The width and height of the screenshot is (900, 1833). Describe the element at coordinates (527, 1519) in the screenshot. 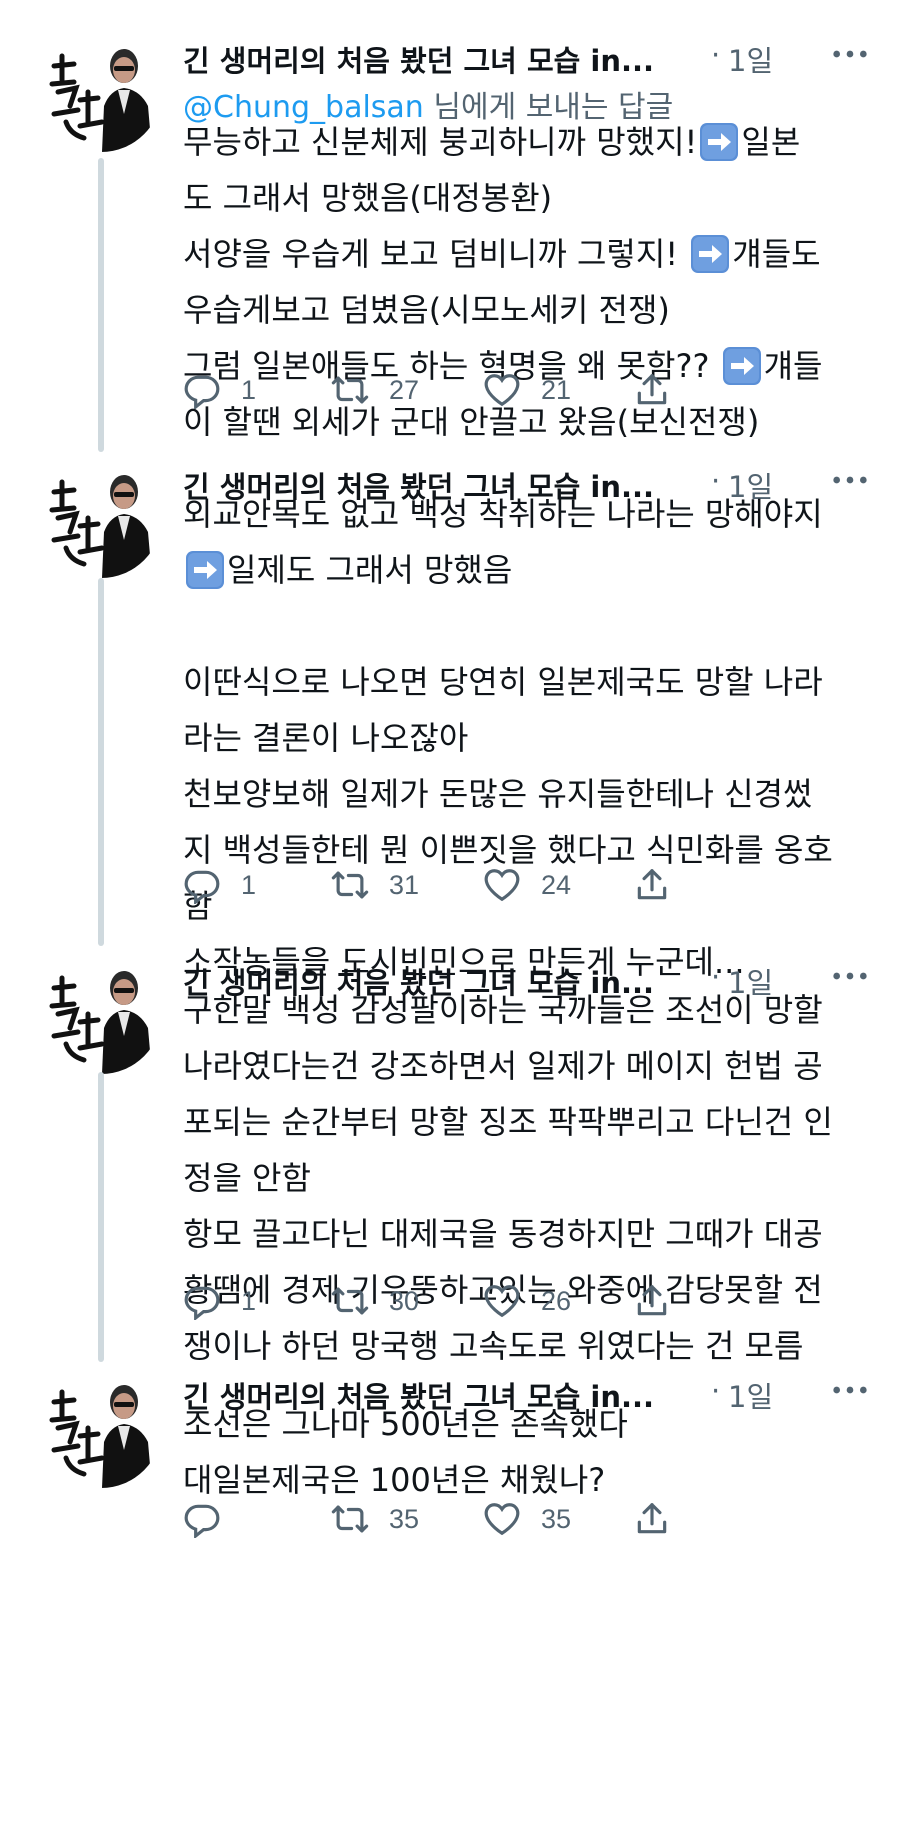

I see `like-button: 35` at that location.